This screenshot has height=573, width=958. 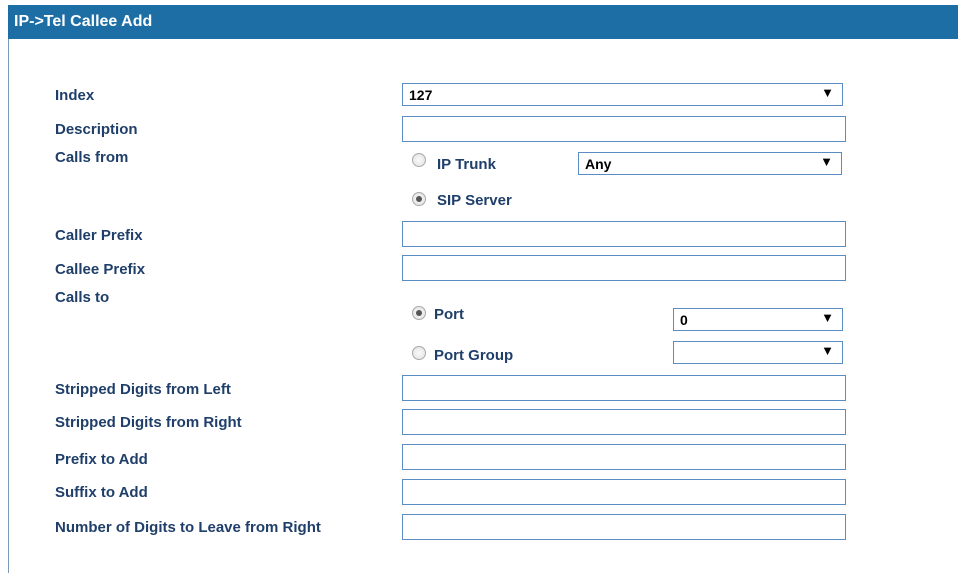 What do you see at coordinates (474, 355) in the screenshot?
I see `port-group-label: Port Group` at bounding box center [474, 355].